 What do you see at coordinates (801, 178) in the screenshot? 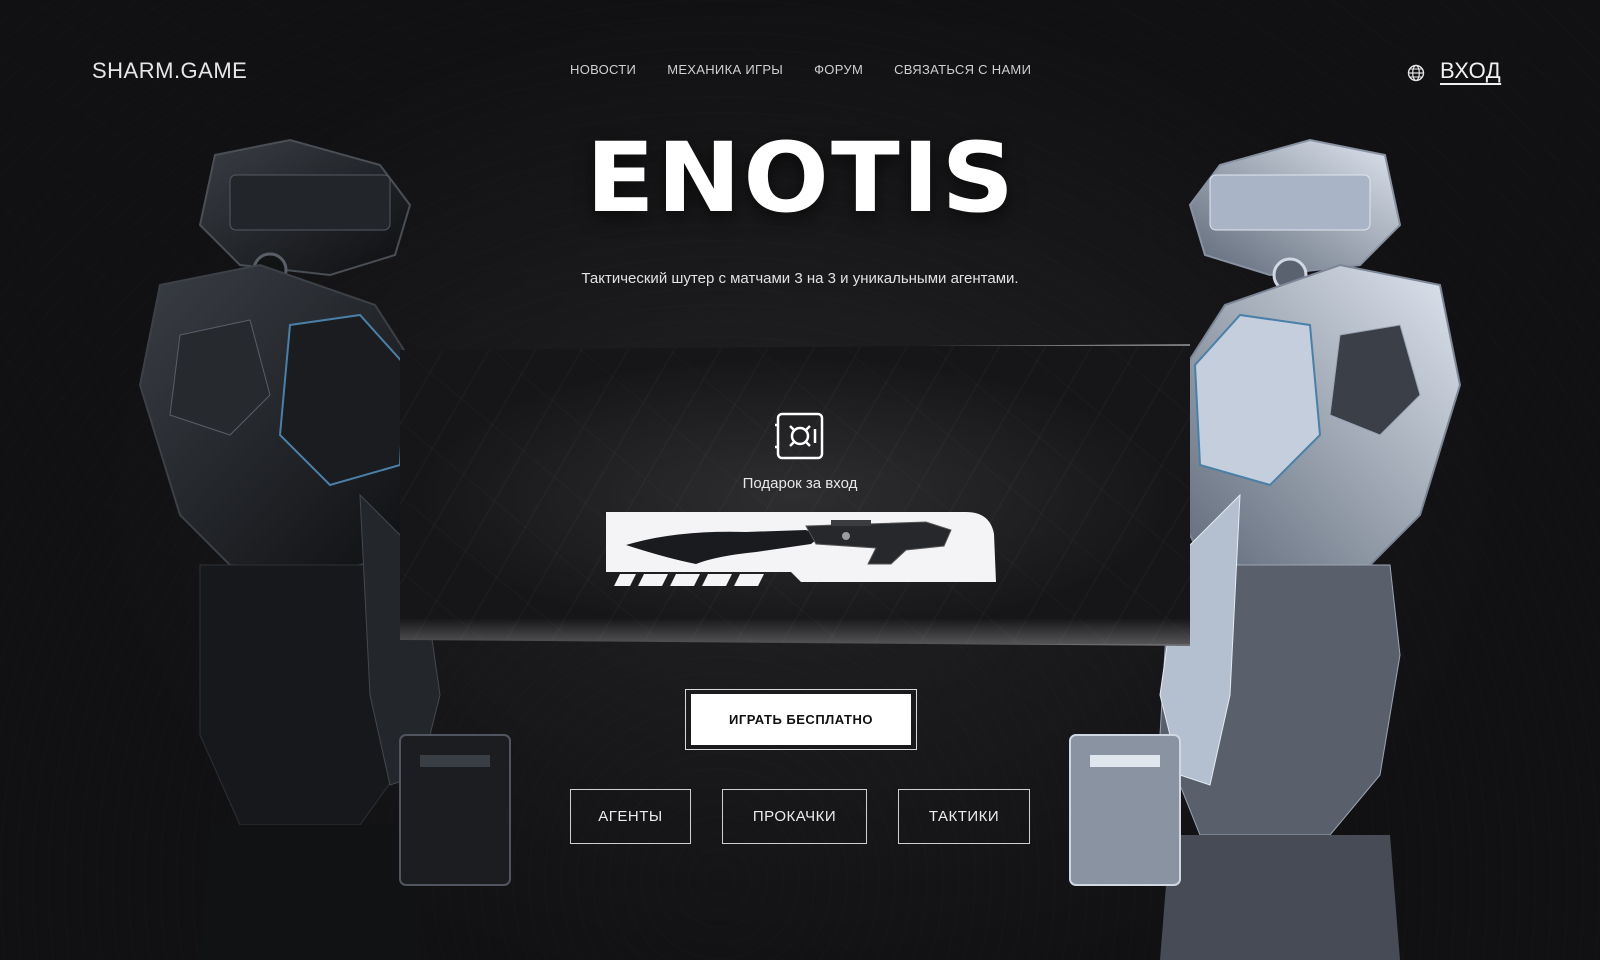
I see `game-title: ENOTIS` at bounding box center [801, 178].